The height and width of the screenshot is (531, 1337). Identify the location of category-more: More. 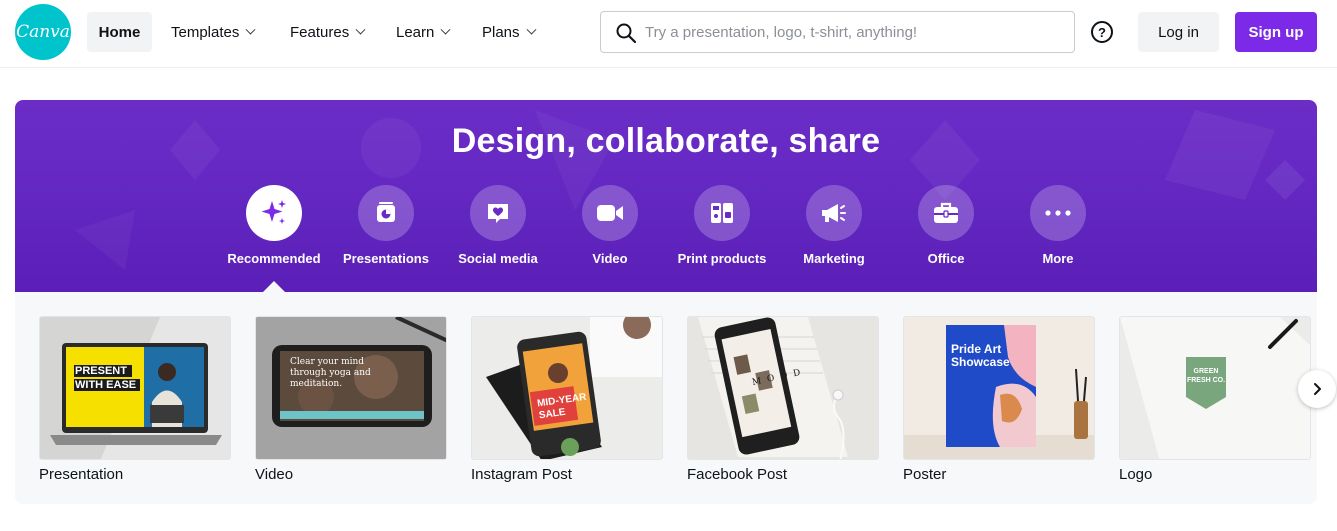
(1058, 225).